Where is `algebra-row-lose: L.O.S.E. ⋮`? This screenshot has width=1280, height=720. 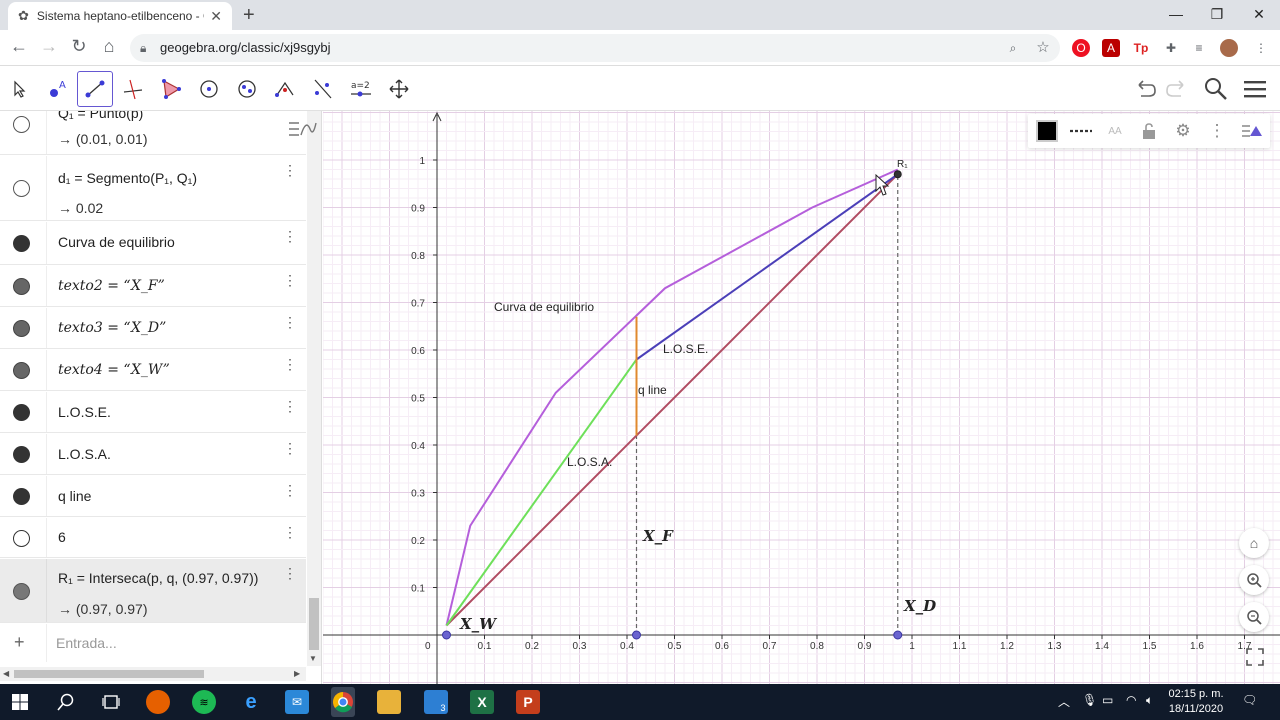
algebra-row-lose: L.O.S.E. ⋮ is located at coordinates (153, 412).